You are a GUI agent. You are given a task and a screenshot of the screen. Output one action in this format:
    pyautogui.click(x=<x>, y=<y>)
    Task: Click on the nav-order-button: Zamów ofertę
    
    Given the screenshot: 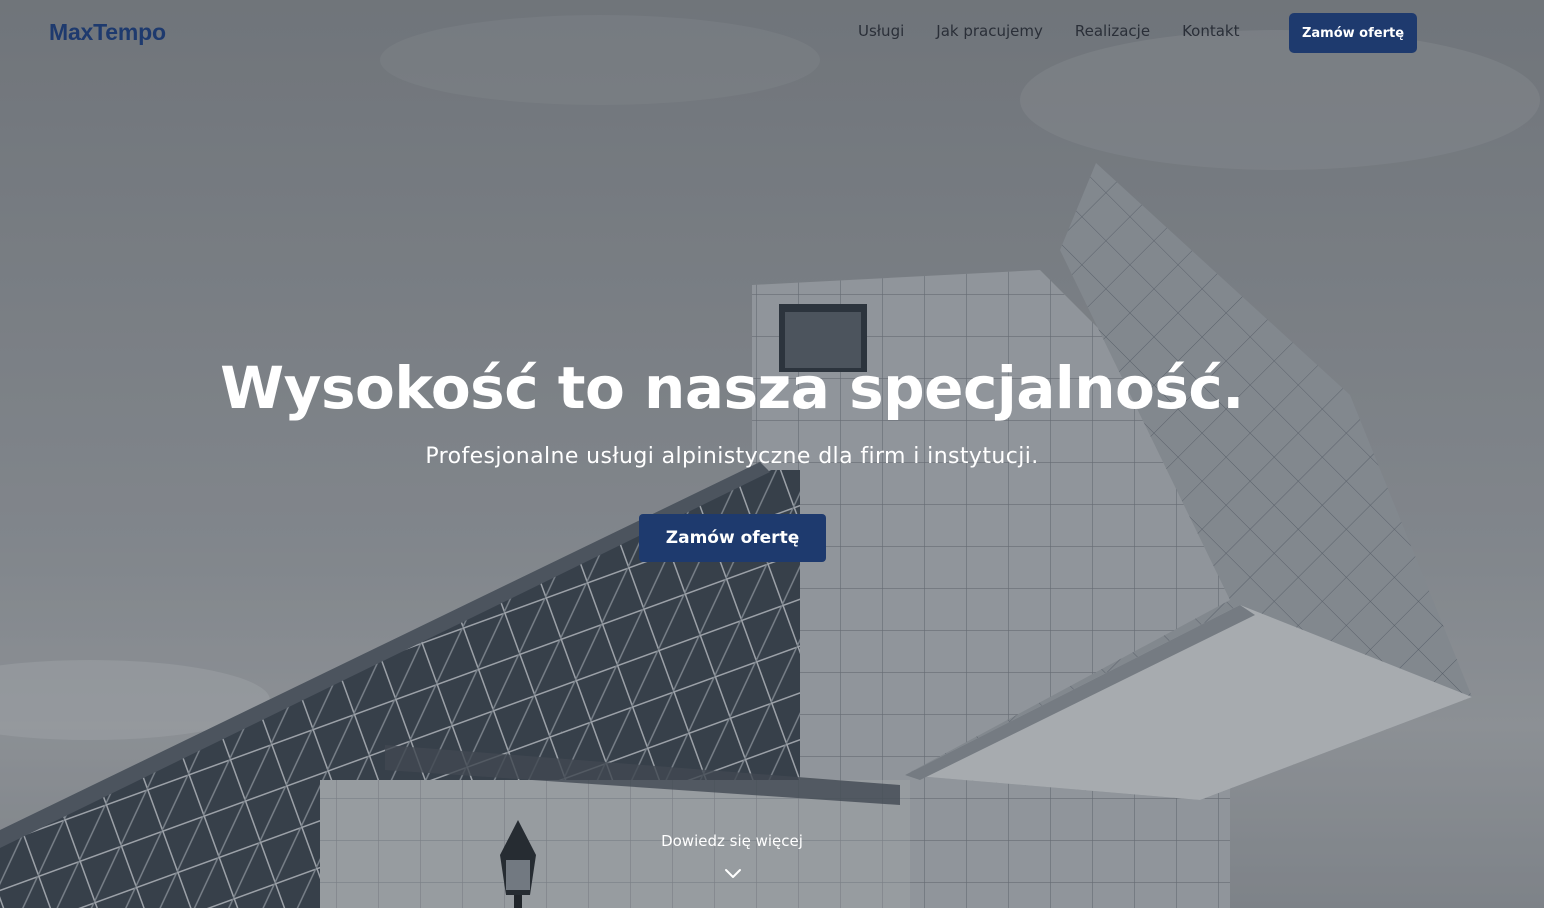 What is the action you would take?
    pyautogui.click(x=1353, y=33)
    